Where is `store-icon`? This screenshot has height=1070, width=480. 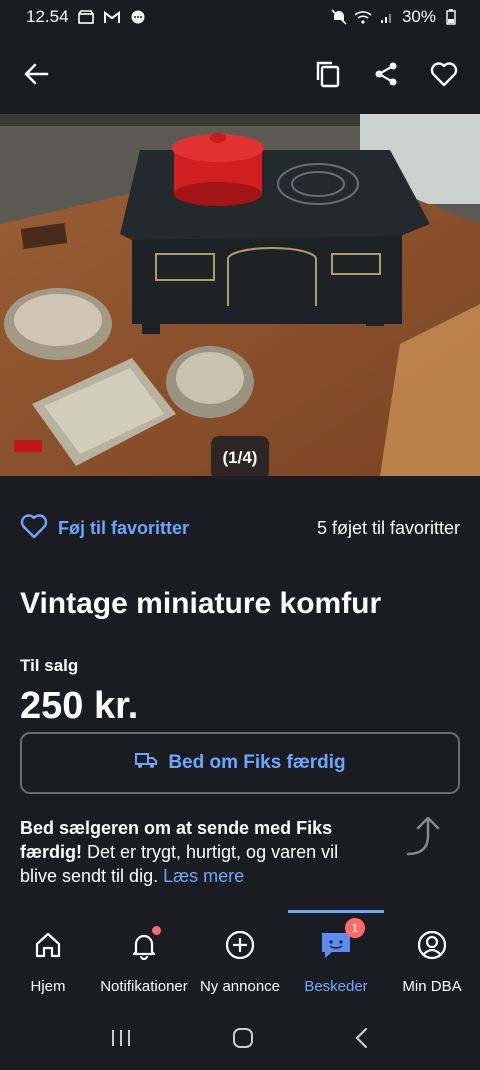 store-icon is located at coordinates (86, 17).